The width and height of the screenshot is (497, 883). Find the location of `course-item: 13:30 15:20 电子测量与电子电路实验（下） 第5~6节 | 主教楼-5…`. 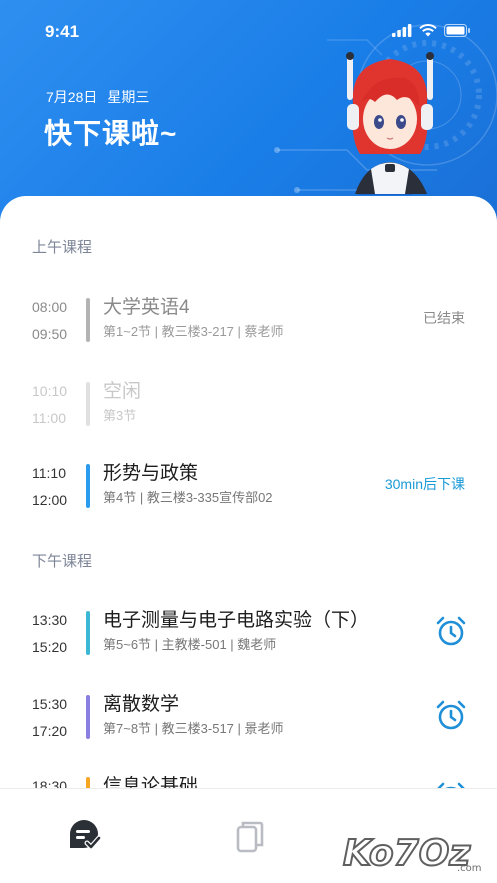

course-item: 13:30 15:20 电子测量与电子电路实验（下） 第5~6节 | 主教楼-5… is located at coordinates (248, 639).